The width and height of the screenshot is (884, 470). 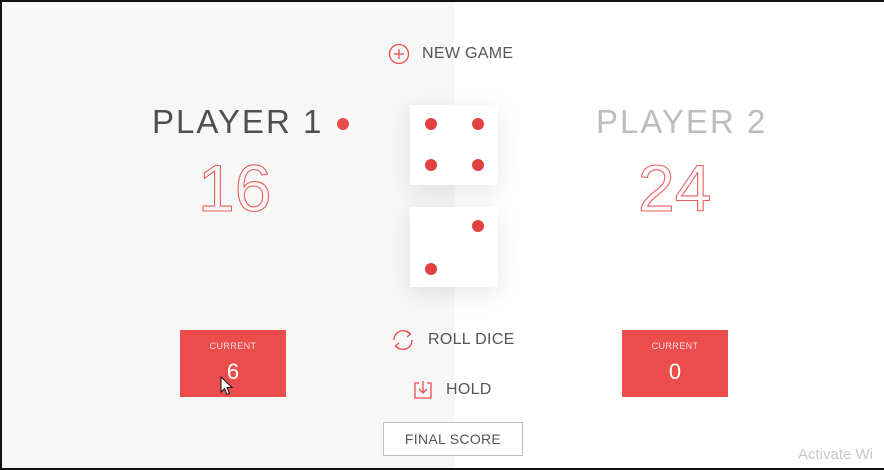 I want to click on player-2-current-box: CURRENT 0, so click(x=675, y=363).